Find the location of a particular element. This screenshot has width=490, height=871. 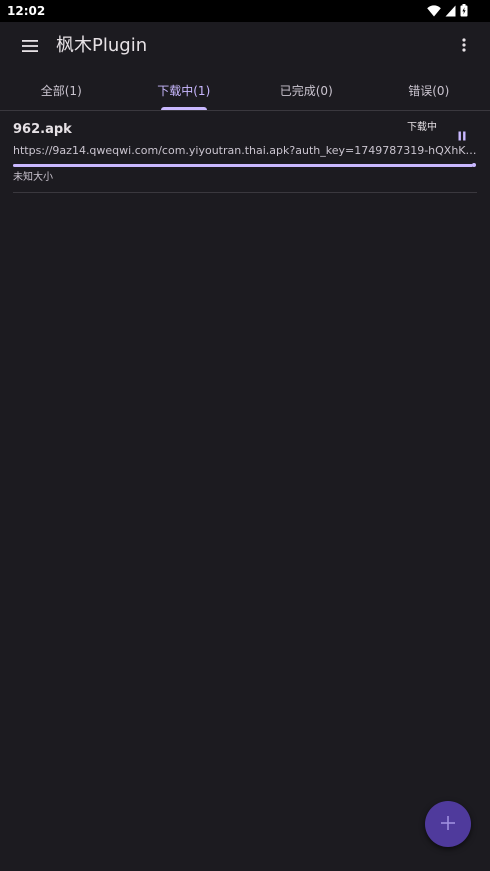

hamburger-menu-icon is located at coordinates (30, 46).